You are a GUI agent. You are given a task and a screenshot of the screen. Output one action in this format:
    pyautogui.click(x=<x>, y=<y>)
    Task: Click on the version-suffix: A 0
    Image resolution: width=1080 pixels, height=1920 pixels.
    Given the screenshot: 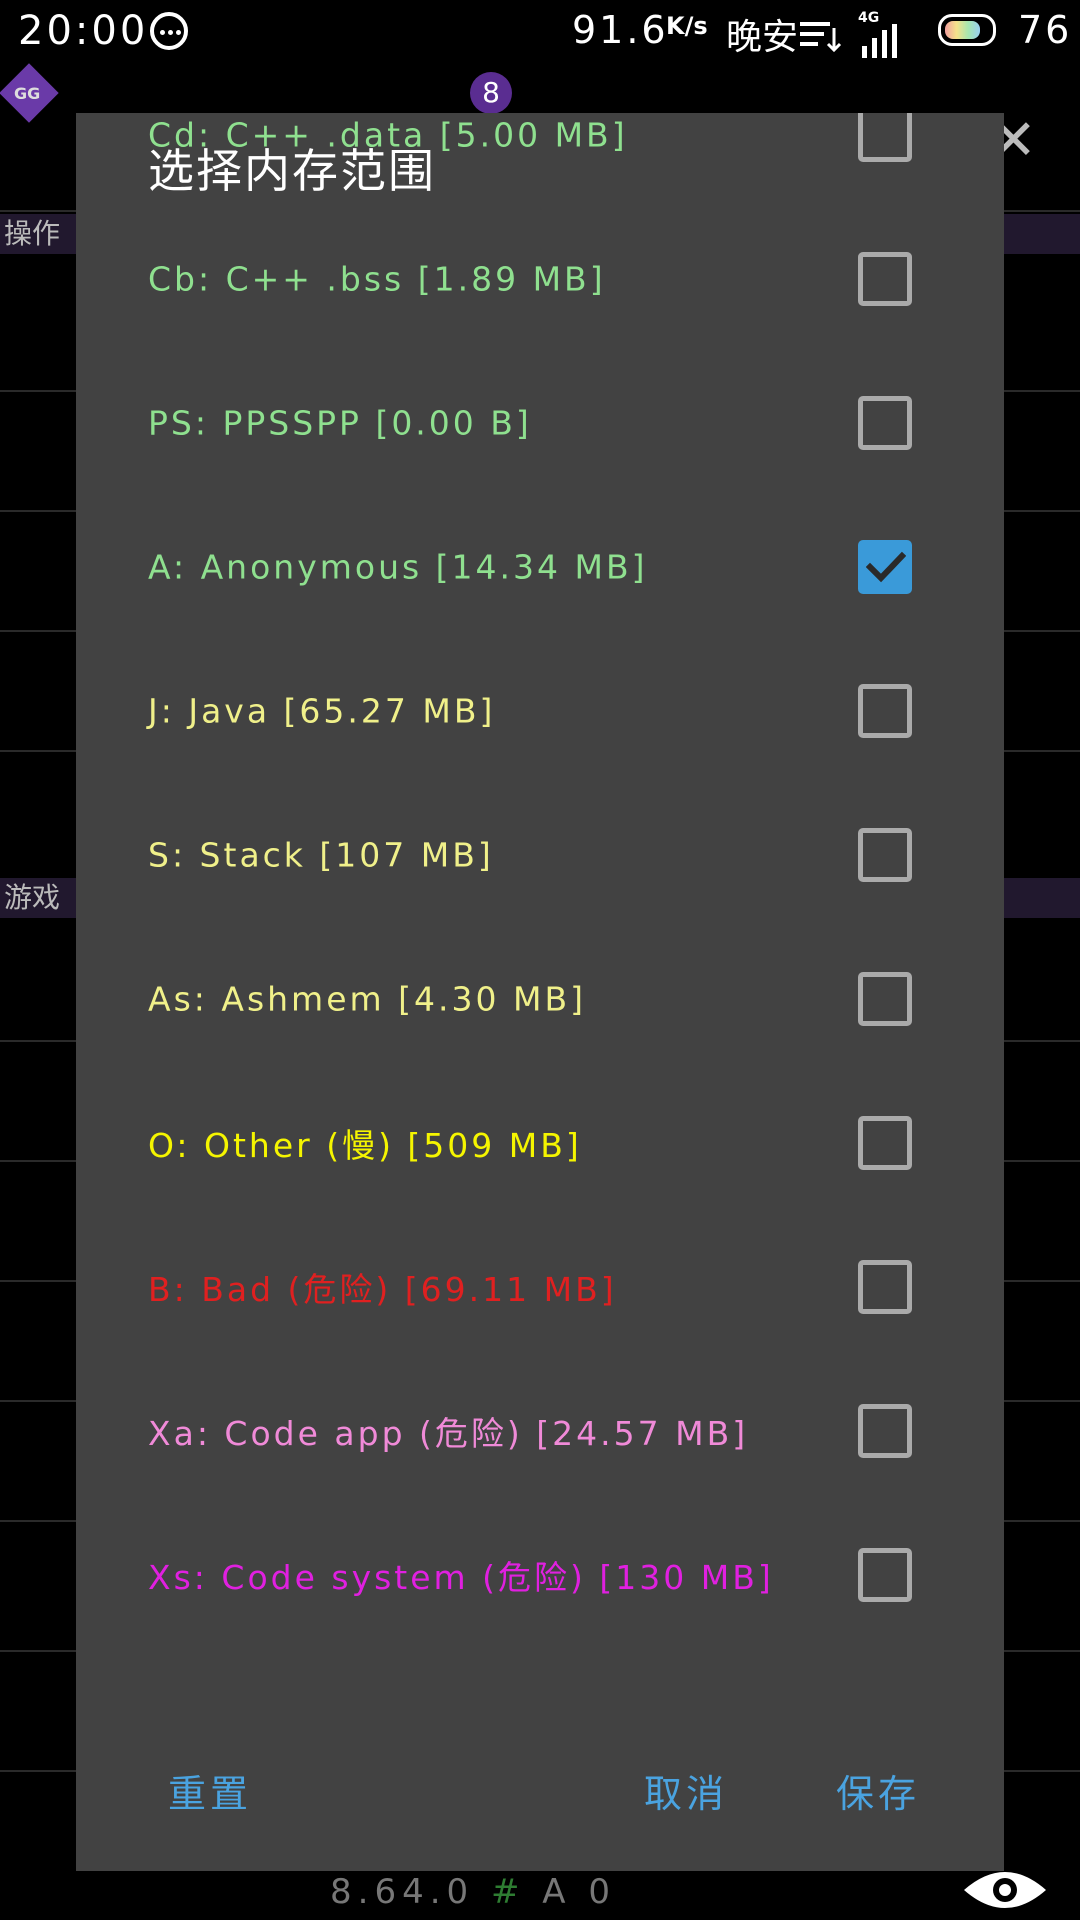 What is the action you would take?
    pyautogui.click(x=579, y=1892)
    